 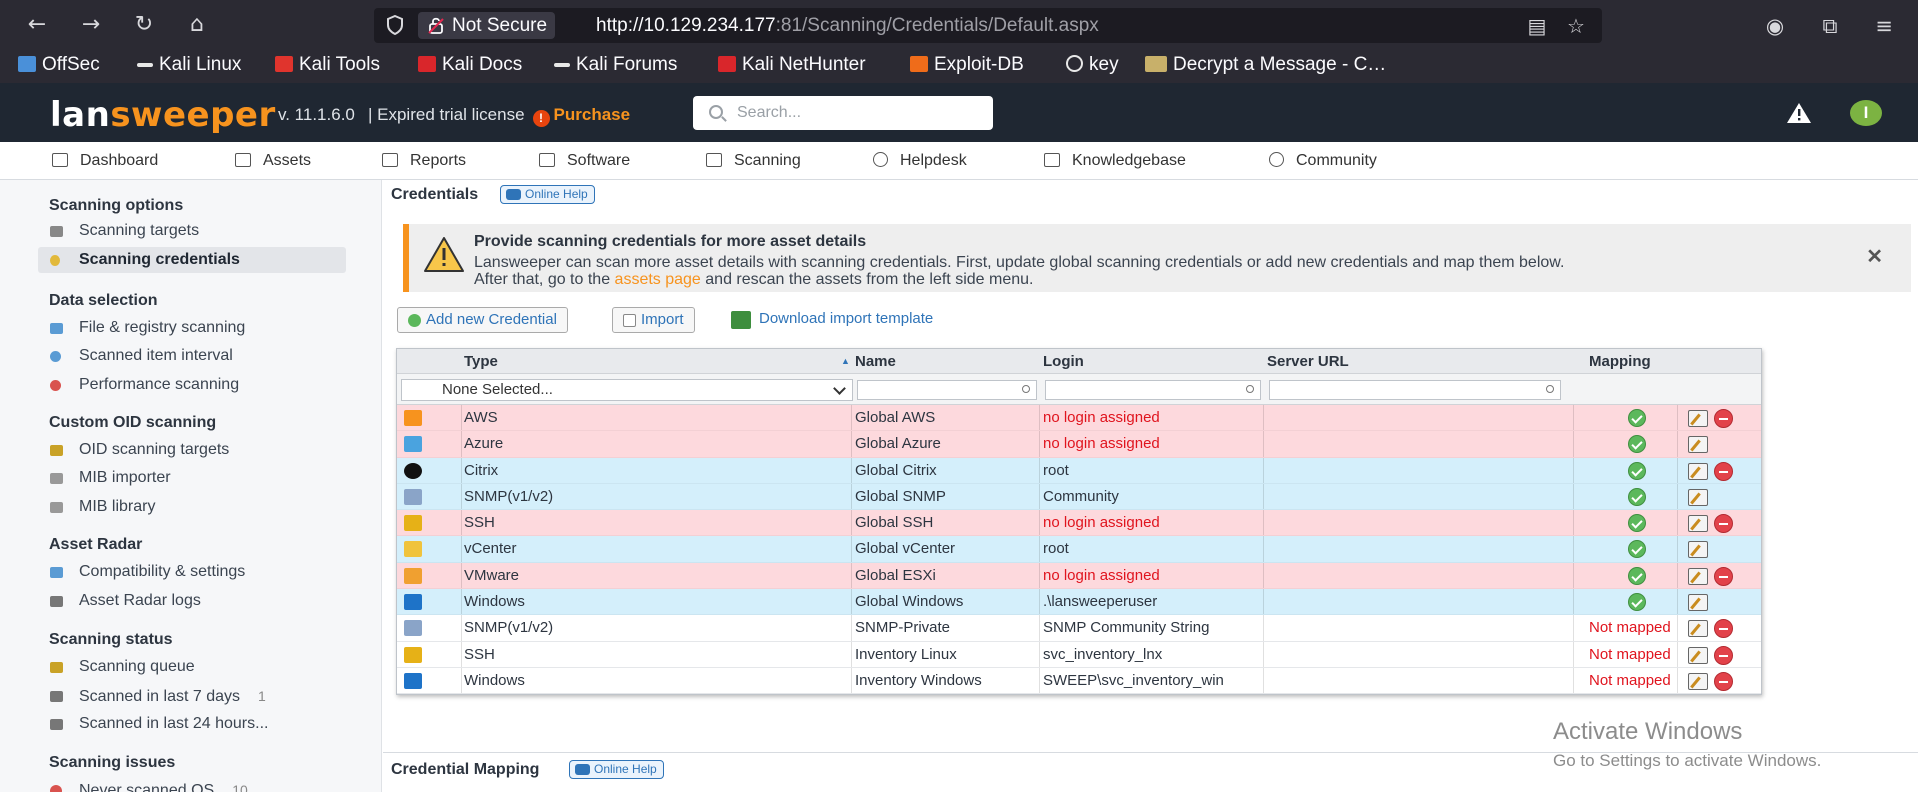 I want to click on column-name: Name, so click(x=875, y=361).